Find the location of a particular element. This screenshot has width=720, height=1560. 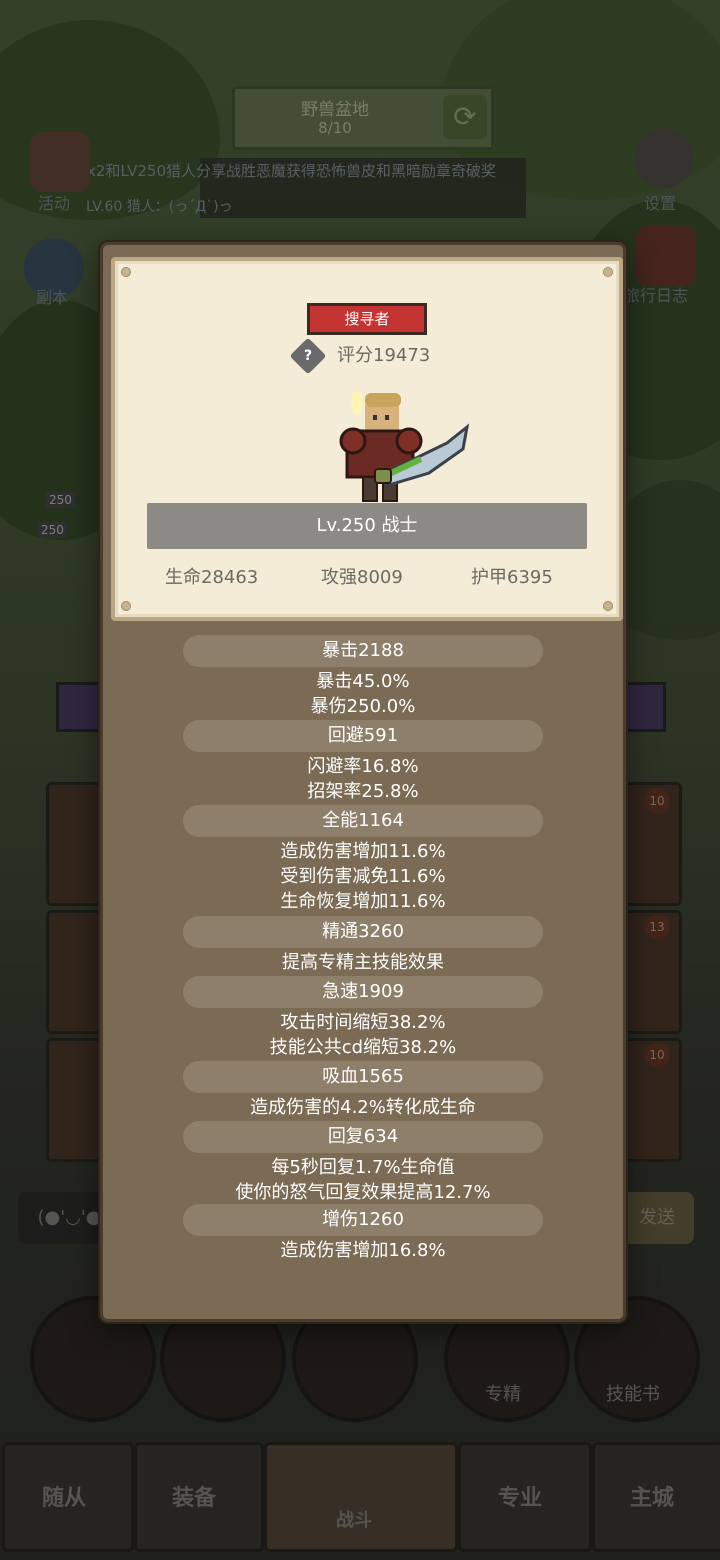

section-line: 受到伤害减免11.6% is located at coordinates (363, 876).